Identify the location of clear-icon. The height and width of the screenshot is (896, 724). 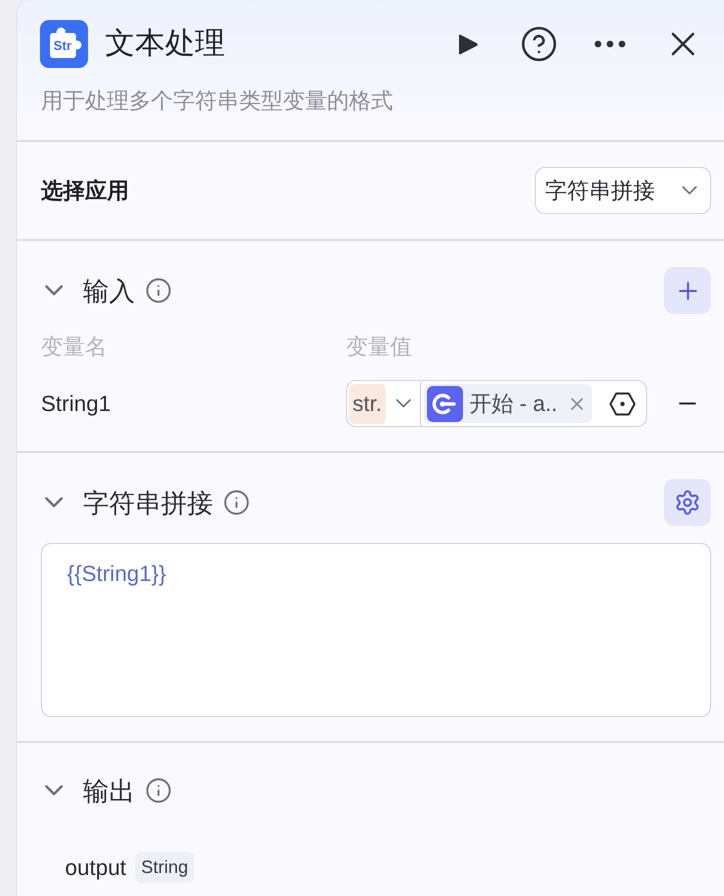
(577, 404).